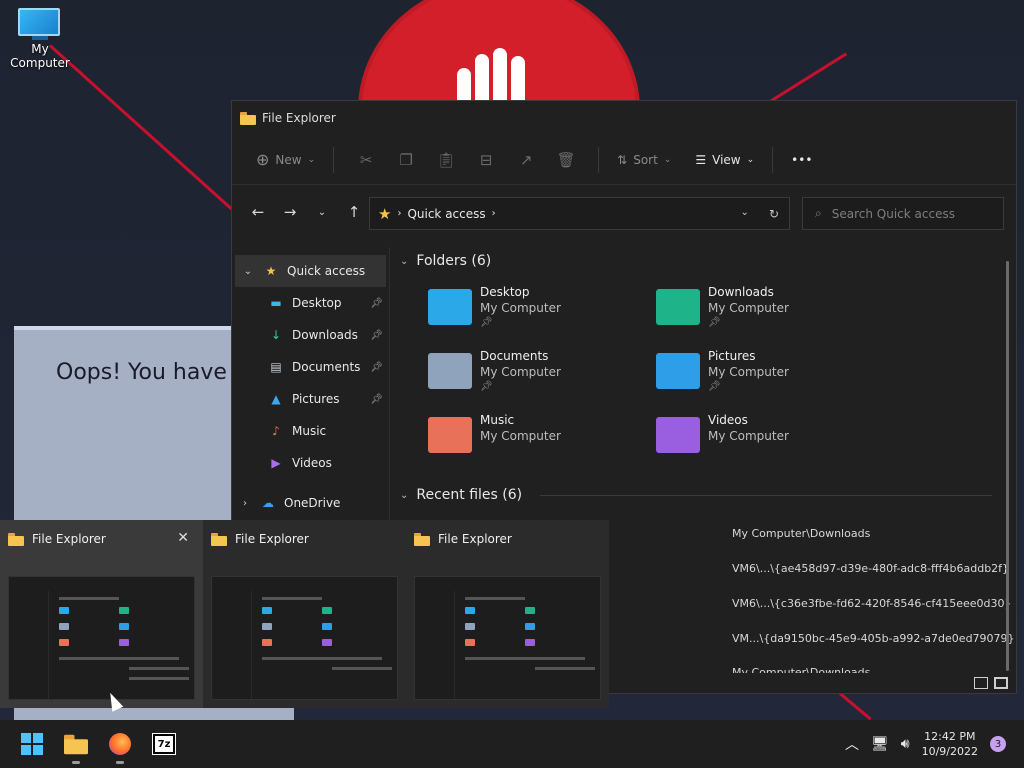  Describe the element at coordinates (538, 313) in the screenshot. I see `folder-tile-desktop: Desktop My Computer 📌︎` at that location.